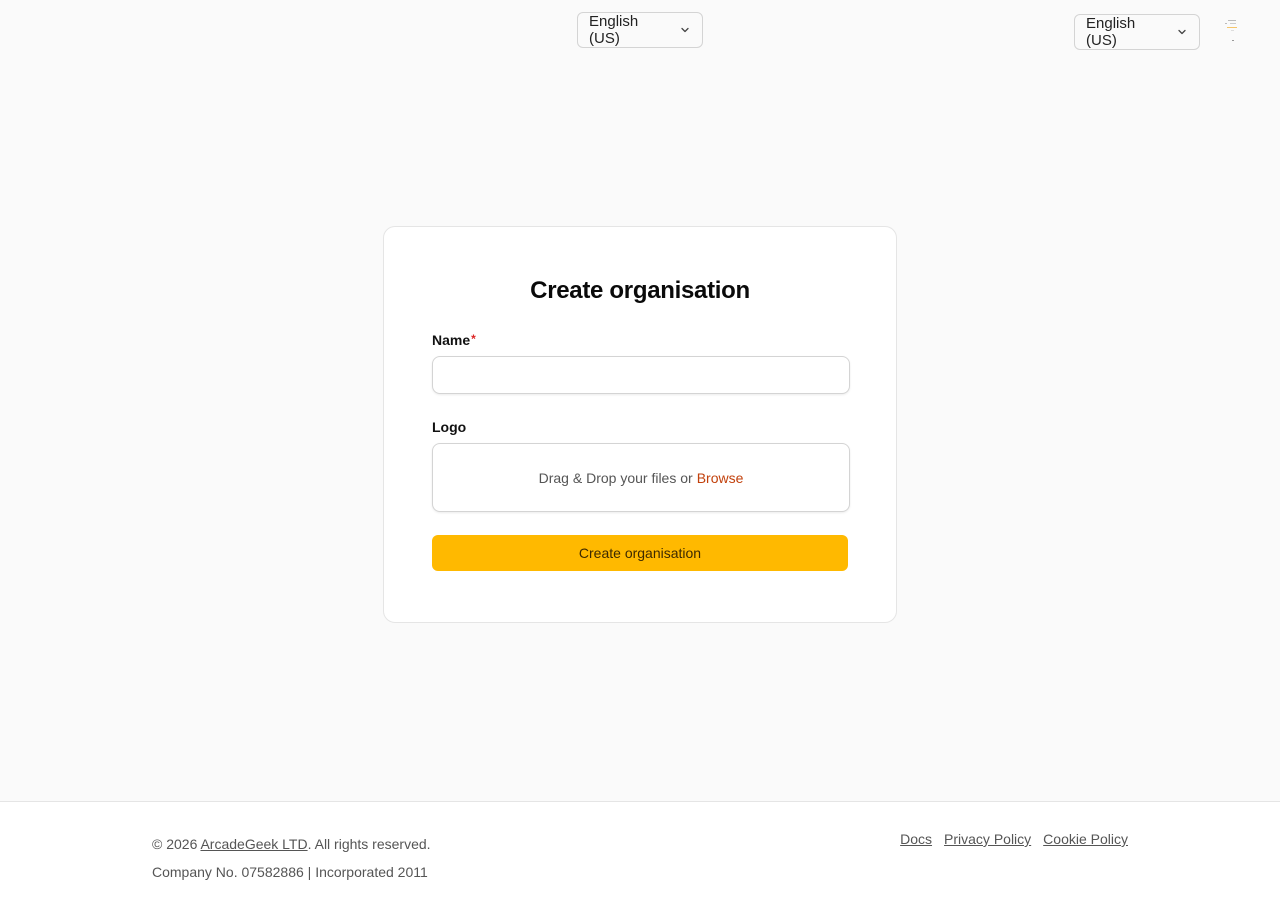 This screenshot has width=1280, height=900. Describe the element at coordinates (451, 340) in the screenshot. I see `name-label-text: Name` at that location.